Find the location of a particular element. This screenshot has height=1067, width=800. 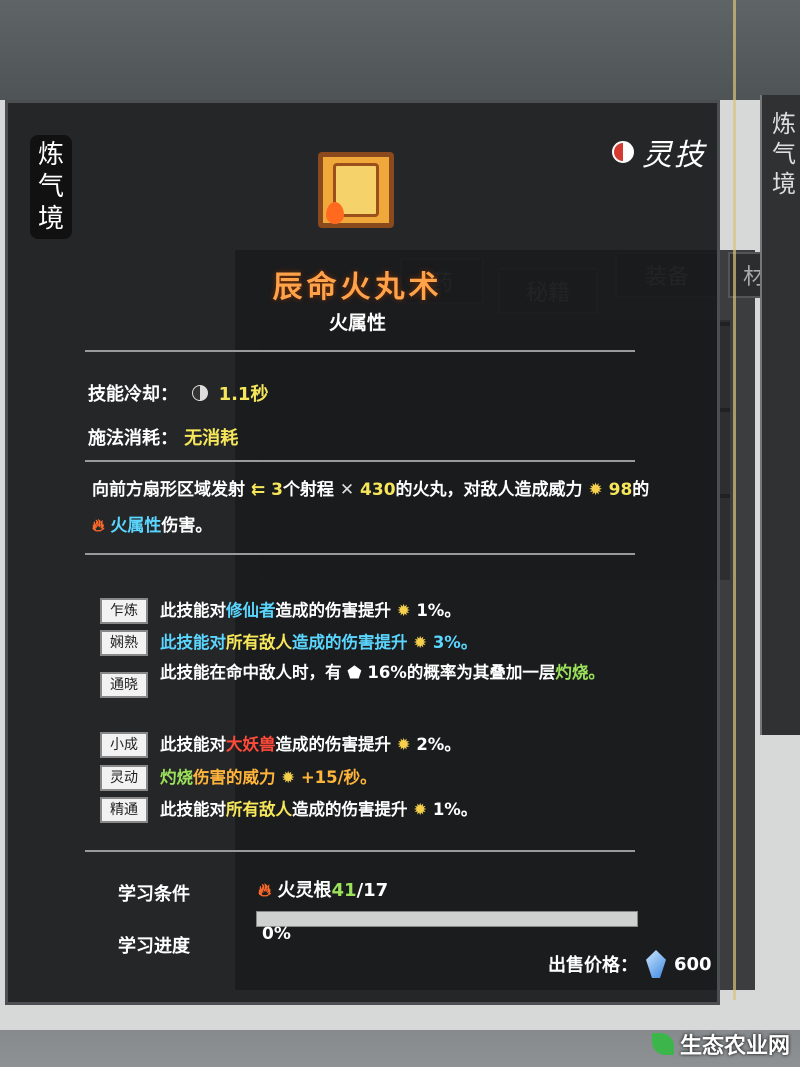

learn-condition-value: 🔥︎ 火灵根41/17 is located at coordinates (323, 890).